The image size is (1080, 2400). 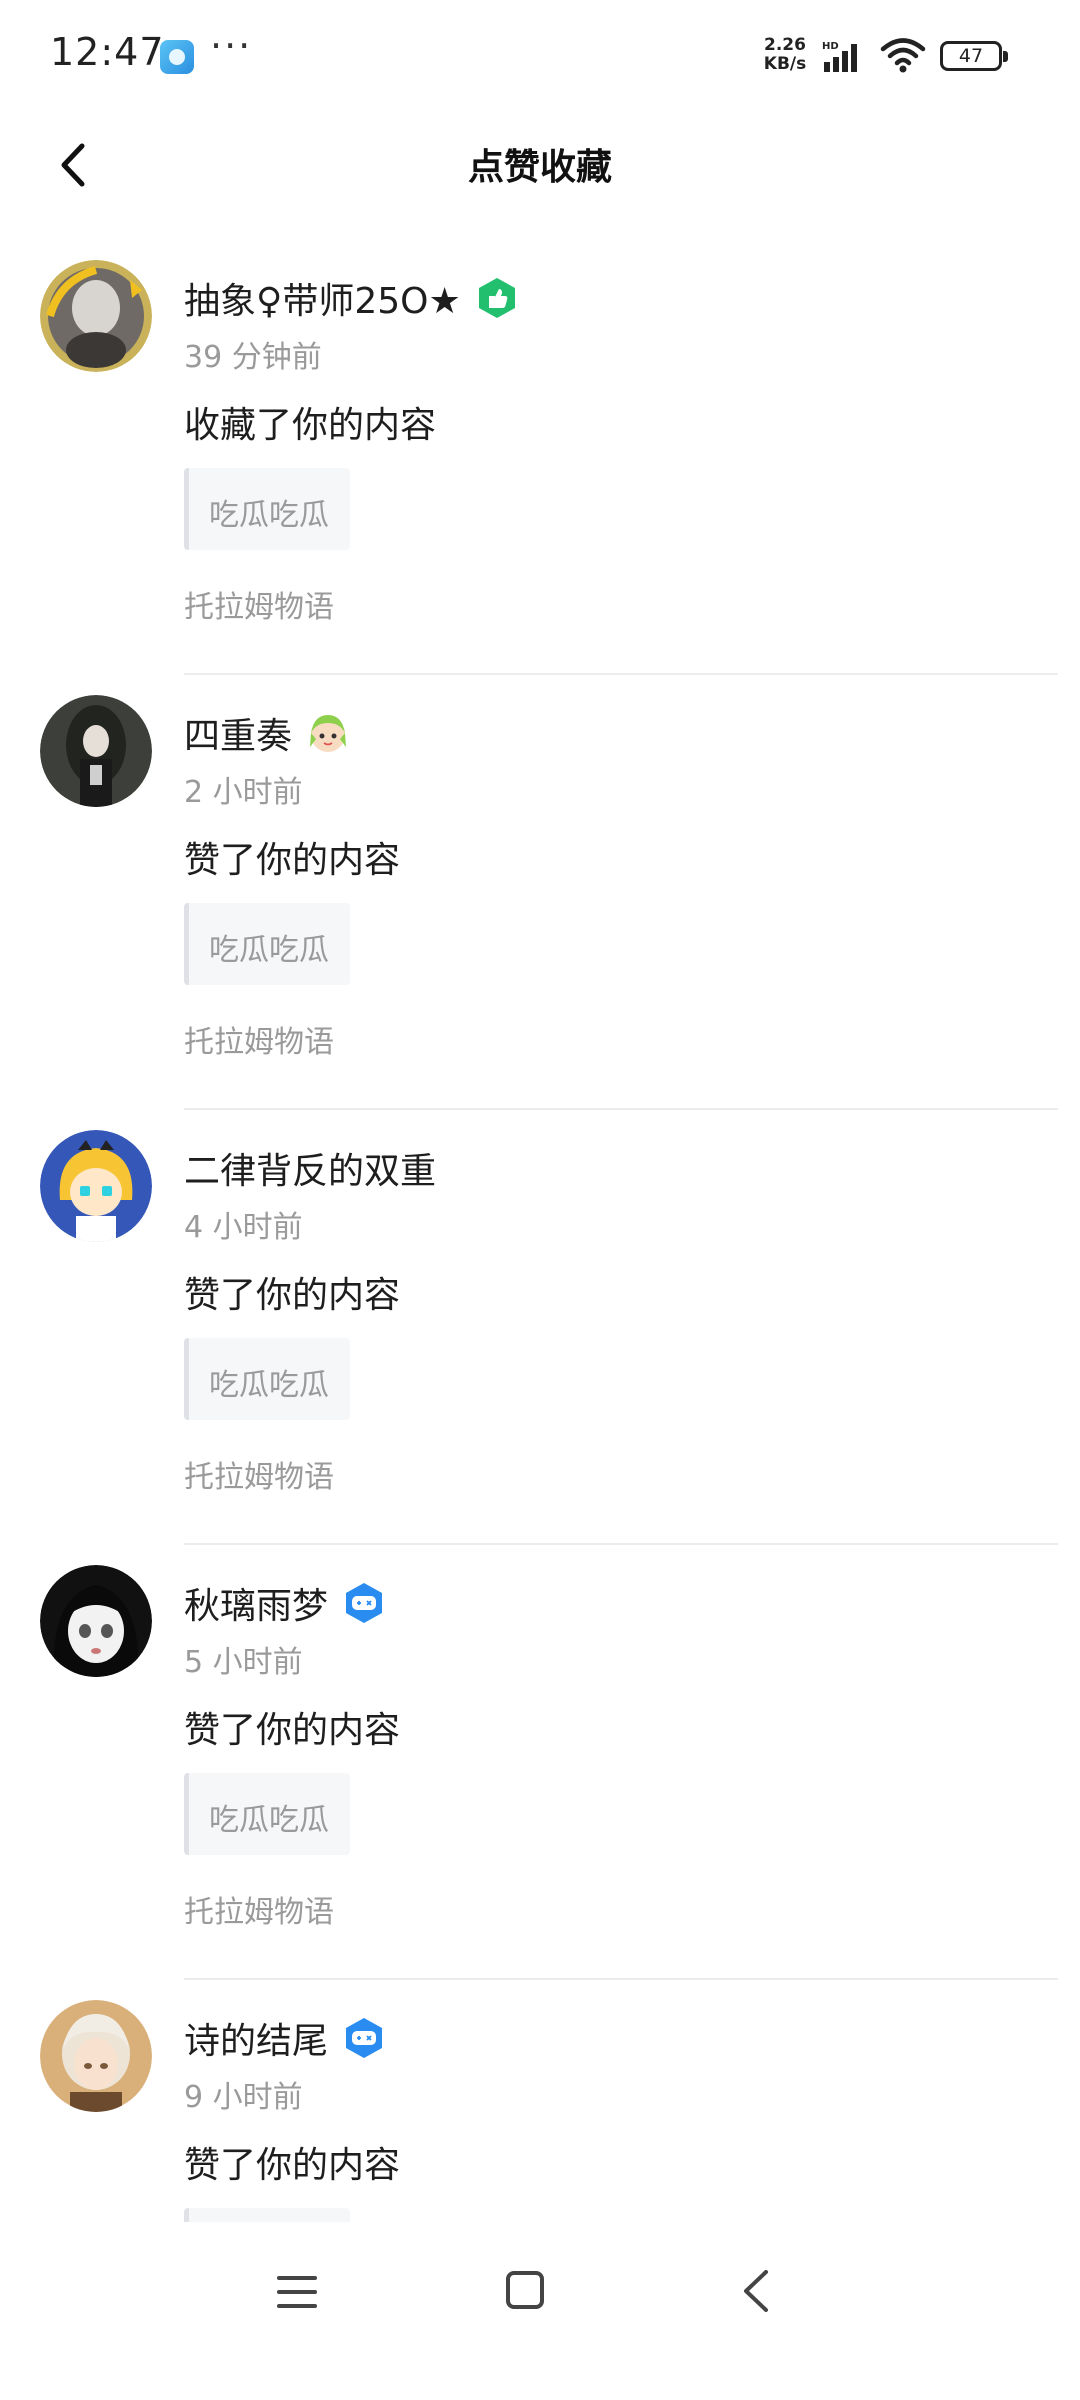 I want to click on system-nav-bar, so click(x=540, y=2311).